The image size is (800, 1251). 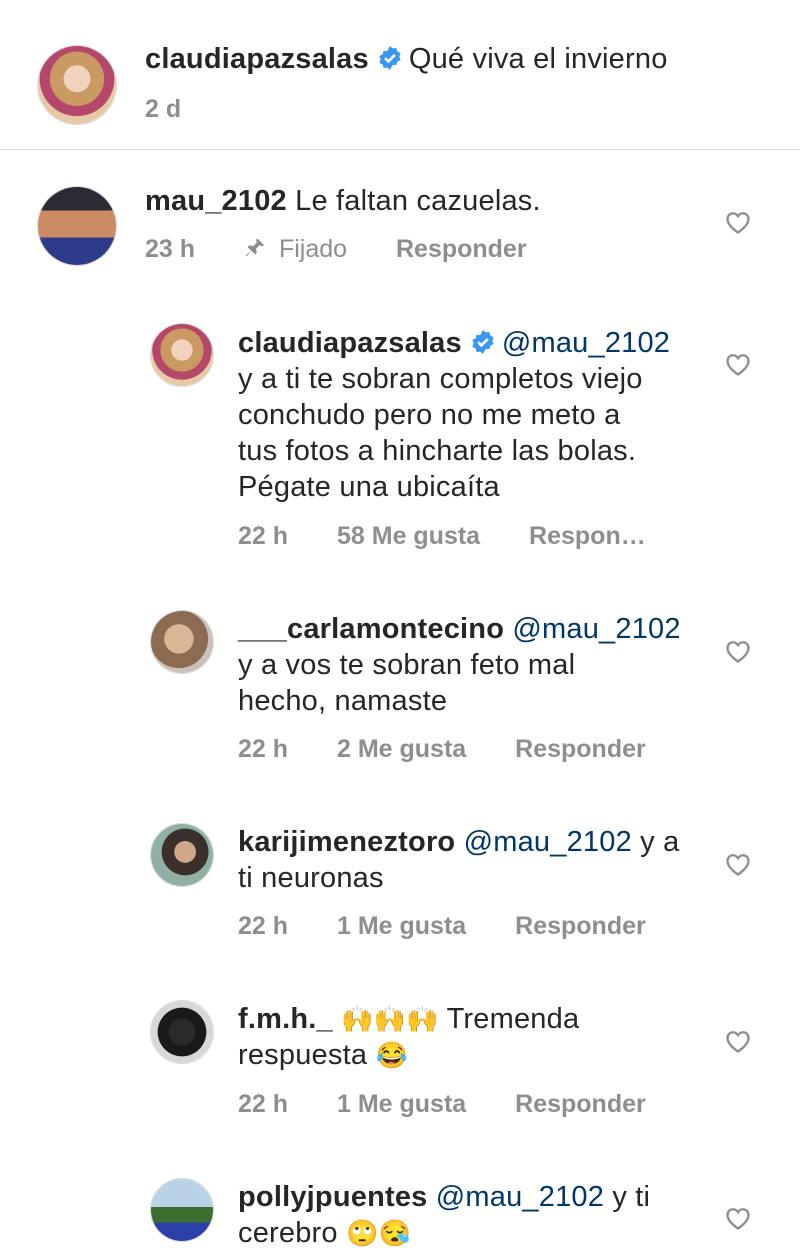 What do you see at coordinates (513, 1019) in the screenshot?
I see `reply-line: Tremenda` at bounding box center [513, 1019].